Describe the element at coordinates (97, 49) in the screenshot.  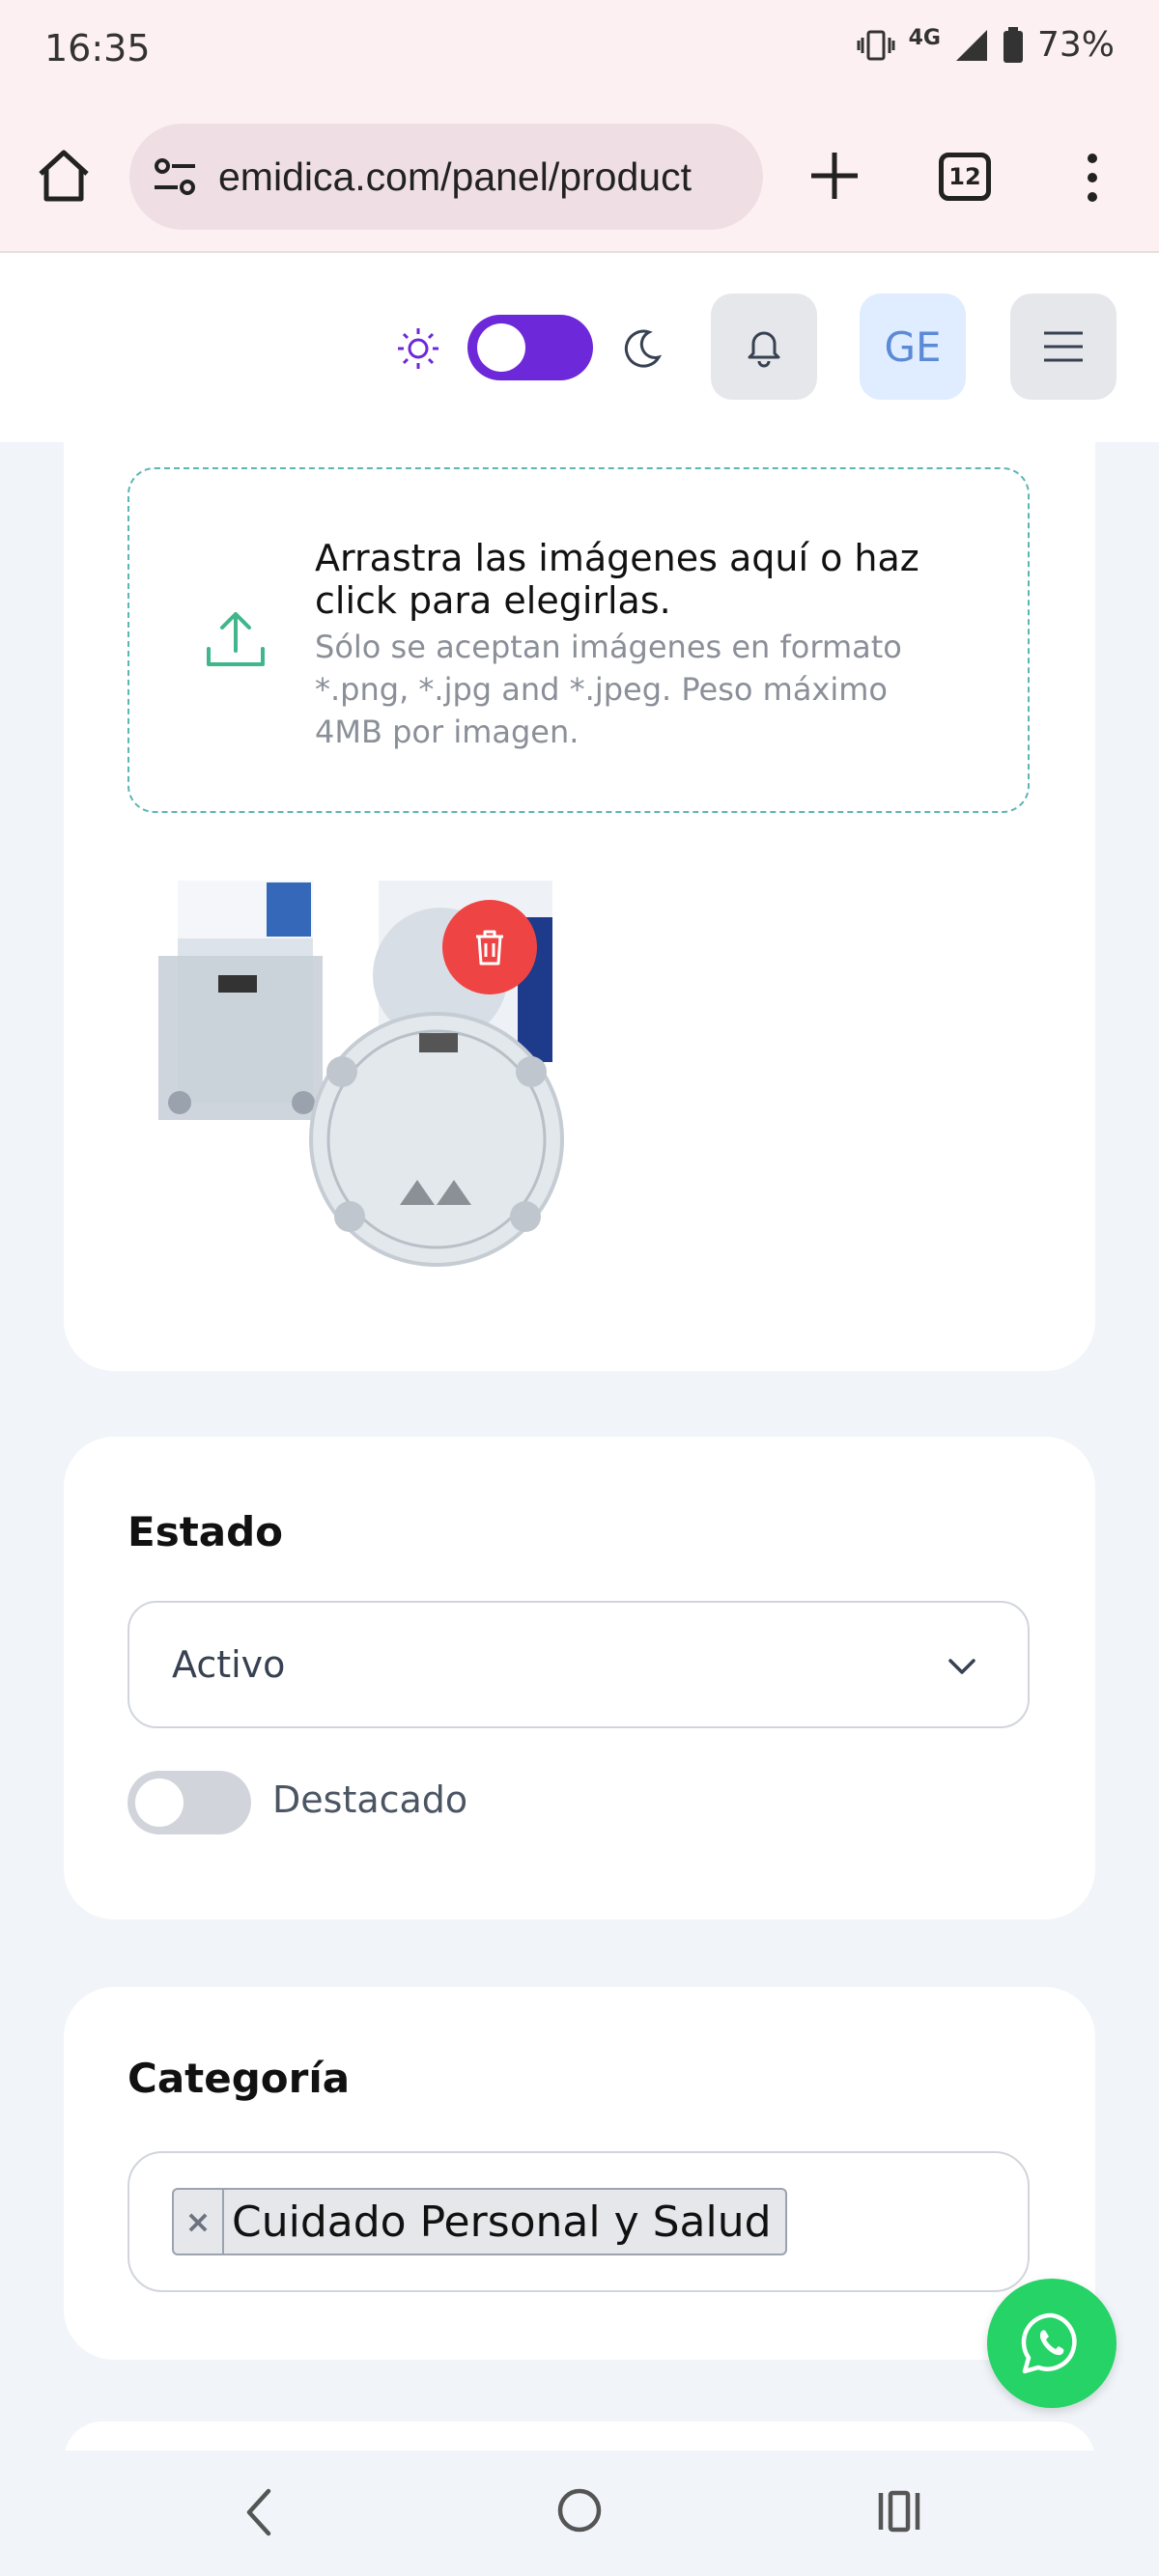
I see `status-time: 16:35` at that location.